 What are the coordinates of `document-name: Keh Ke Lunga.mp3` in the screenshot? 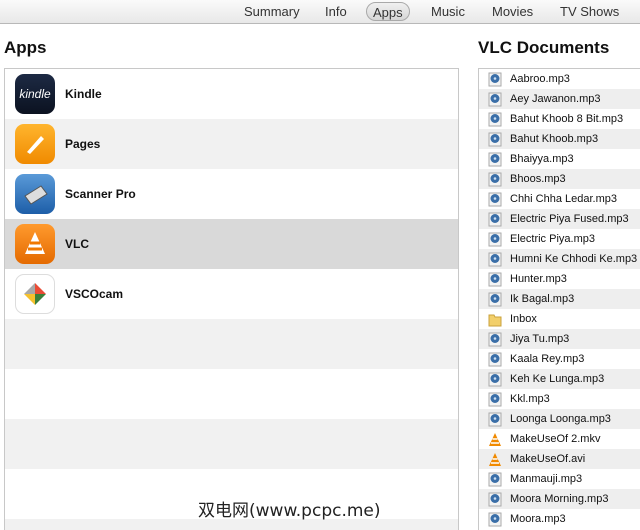 It's located at (557, 379).